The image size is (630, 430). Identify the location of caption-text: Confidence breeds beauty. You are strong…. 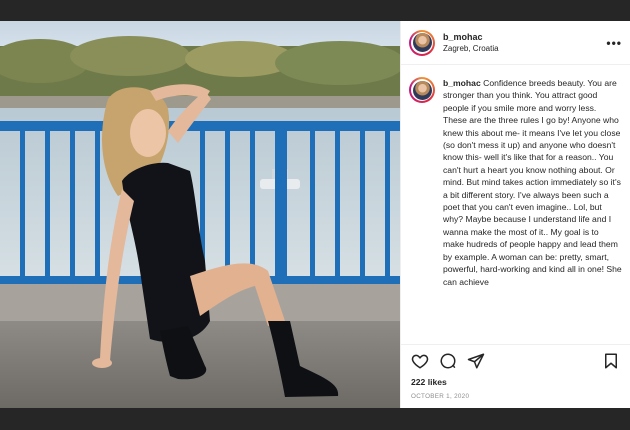
(532, 182).